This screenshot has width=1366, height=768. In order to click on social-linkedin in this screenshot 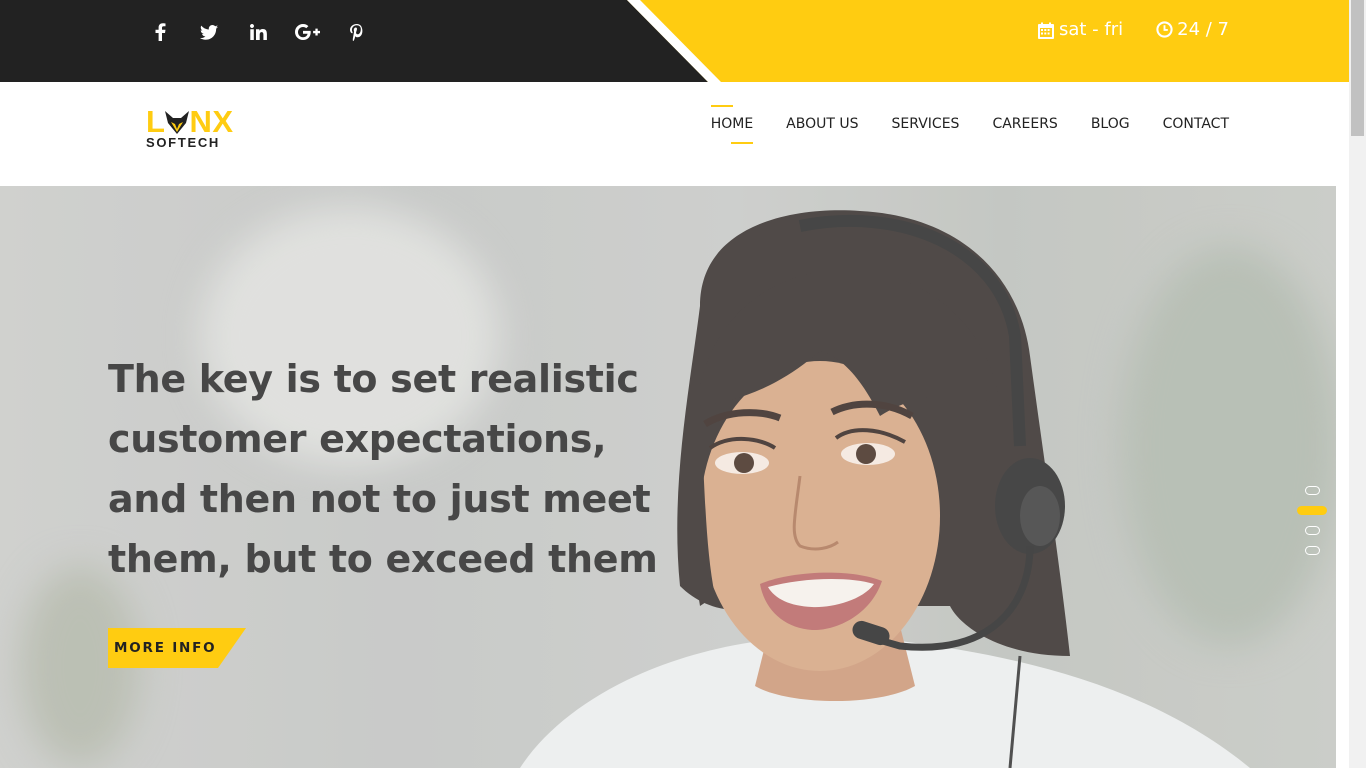, I will do `click(258, 32)`.